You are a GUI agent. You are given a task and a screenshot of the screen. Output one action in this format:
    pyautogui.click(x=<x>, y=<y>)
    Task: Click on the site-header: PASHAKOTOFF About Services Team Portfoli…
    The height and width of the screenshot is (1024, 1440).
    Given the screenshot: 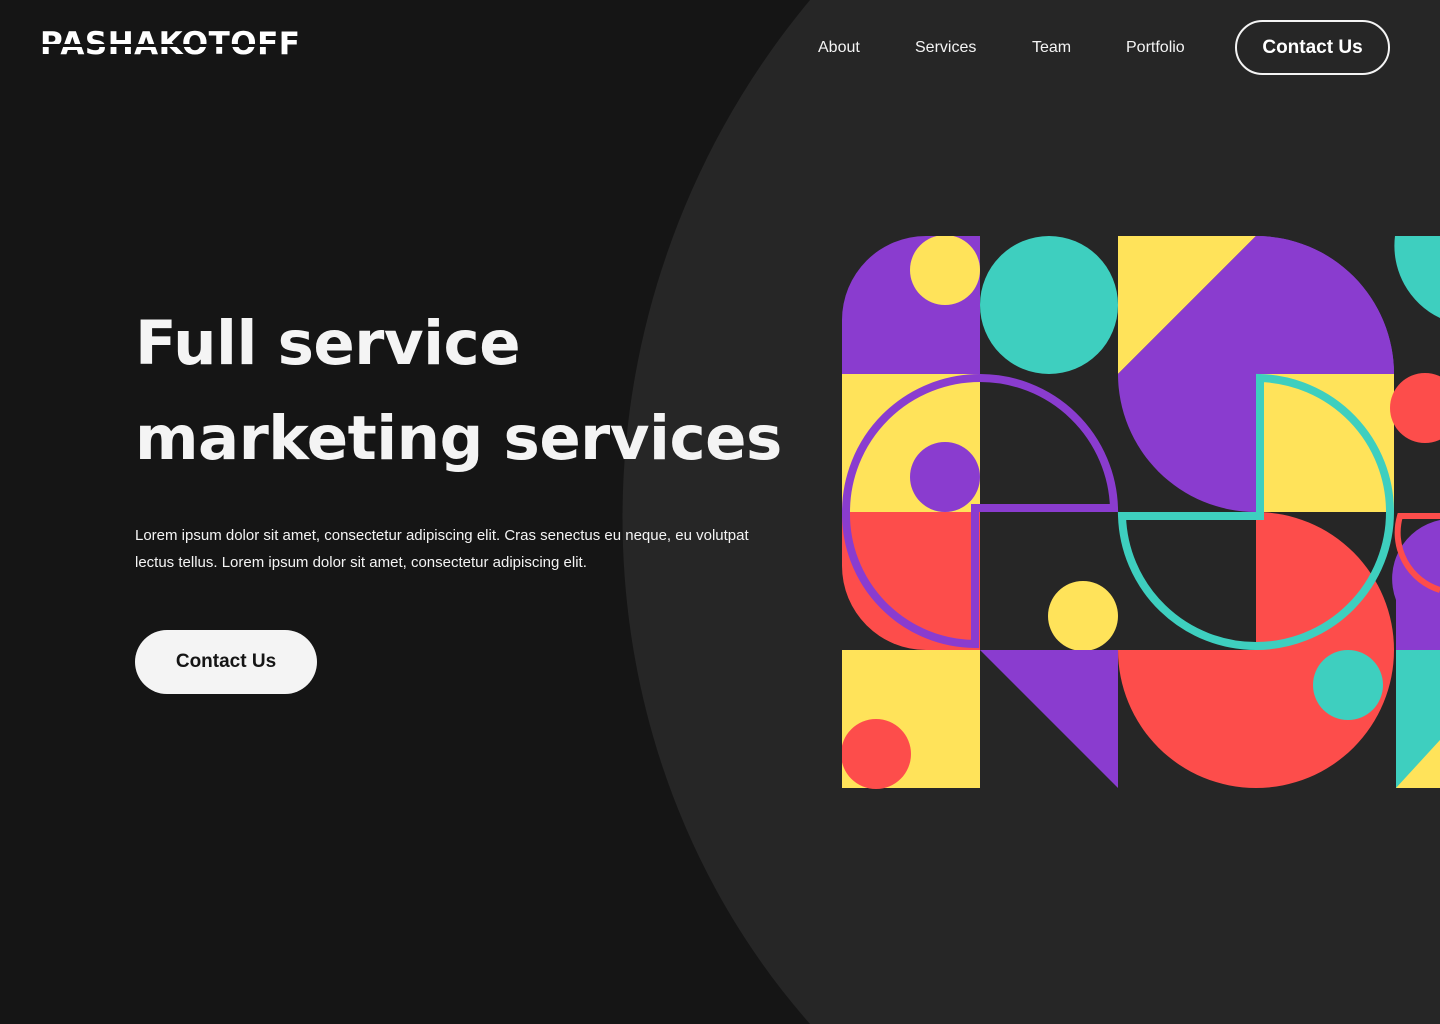 What is the action you would take?
    pyautogui.click(x=720, y=48)
    